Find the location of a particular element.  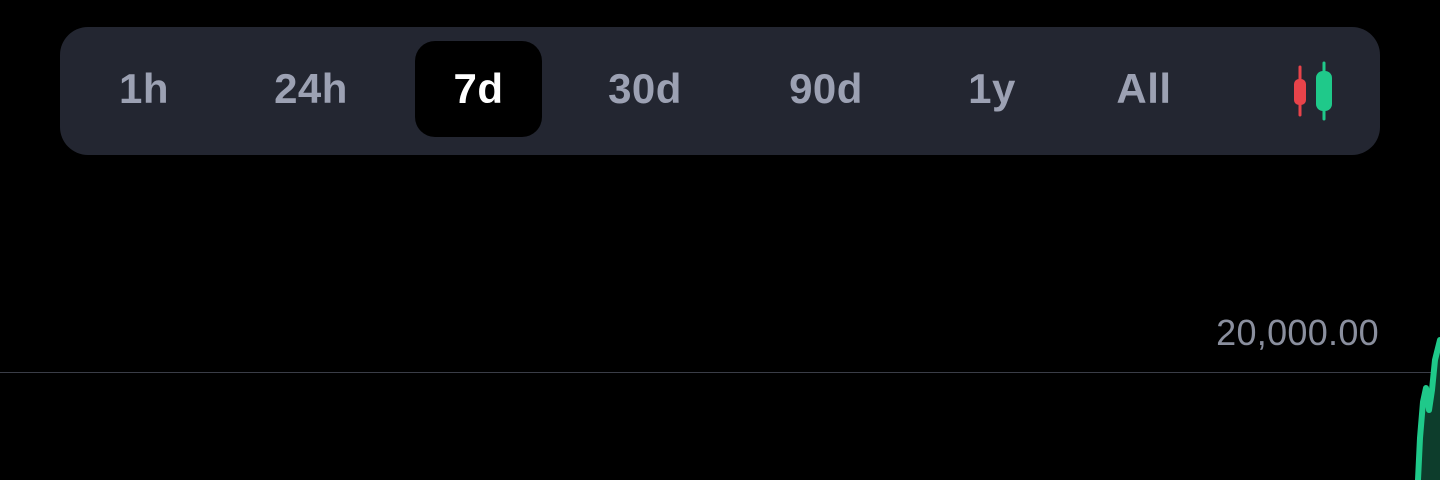

range-7d-button: 7d is located at coordinates (478, 89).